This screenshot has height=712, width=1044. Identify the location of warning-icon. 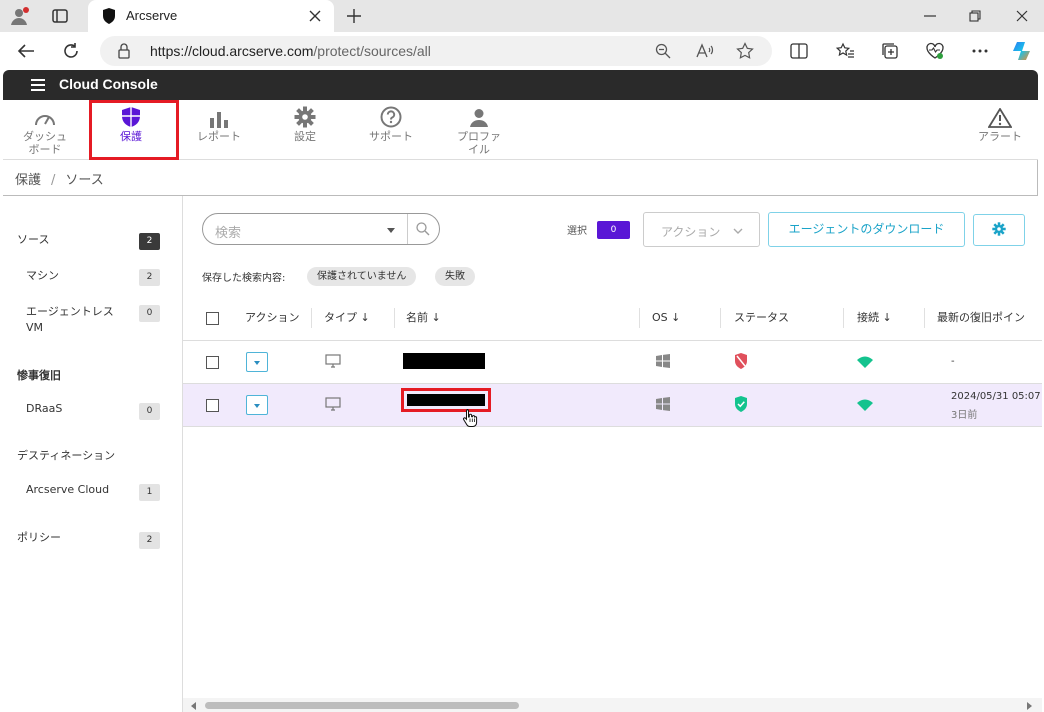
(1000, 115).